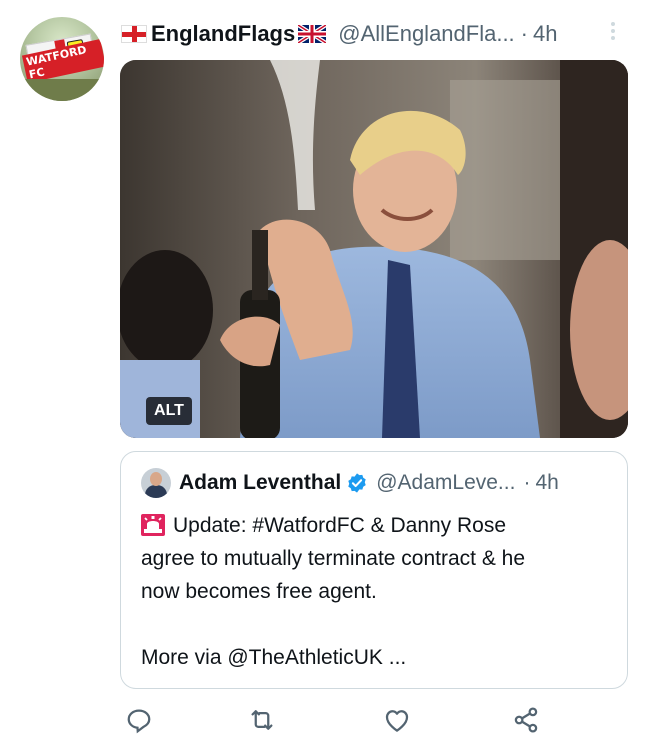  I want to click on share-icon, so click(526, 720).